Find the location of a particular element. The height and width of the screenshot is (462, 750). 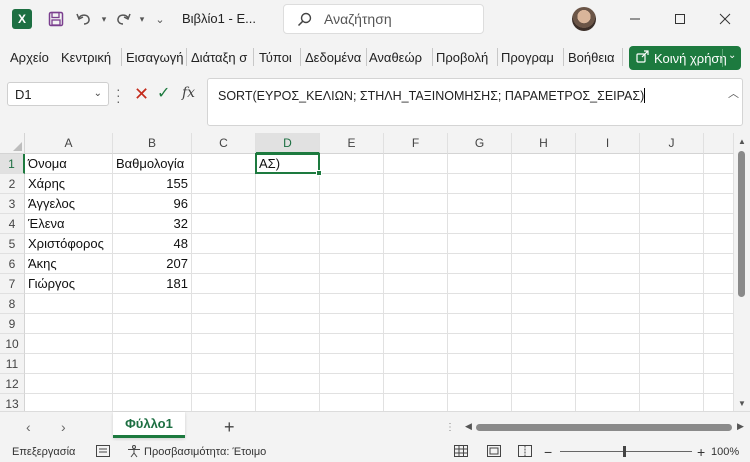

zoom-slider is located at coordinates (626, 451).